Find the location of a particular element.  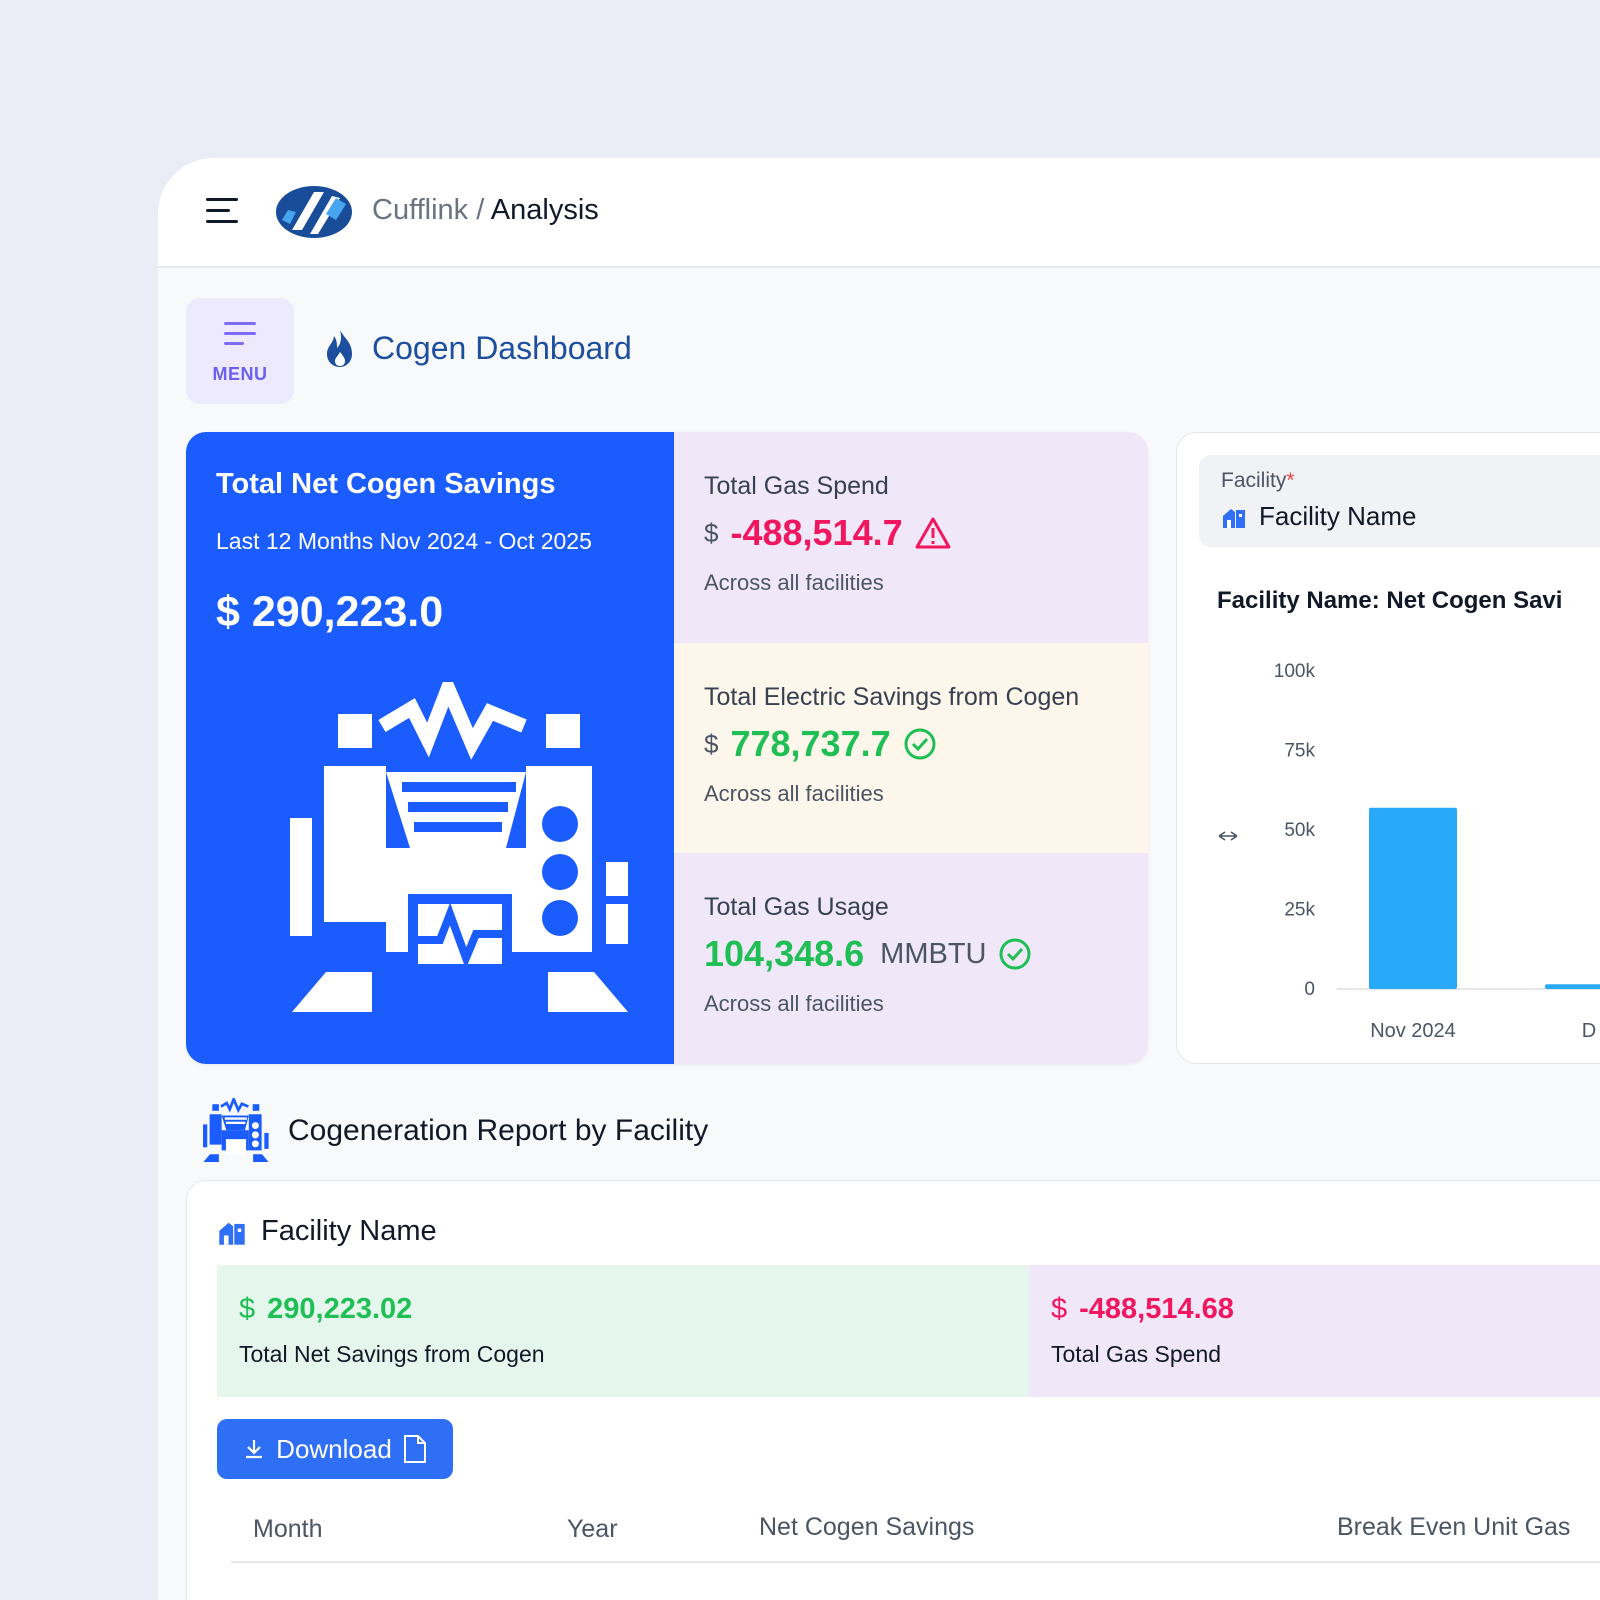

chart-title: Facility Name: Net Cogen Savi is located at coordinates (1390, 600).